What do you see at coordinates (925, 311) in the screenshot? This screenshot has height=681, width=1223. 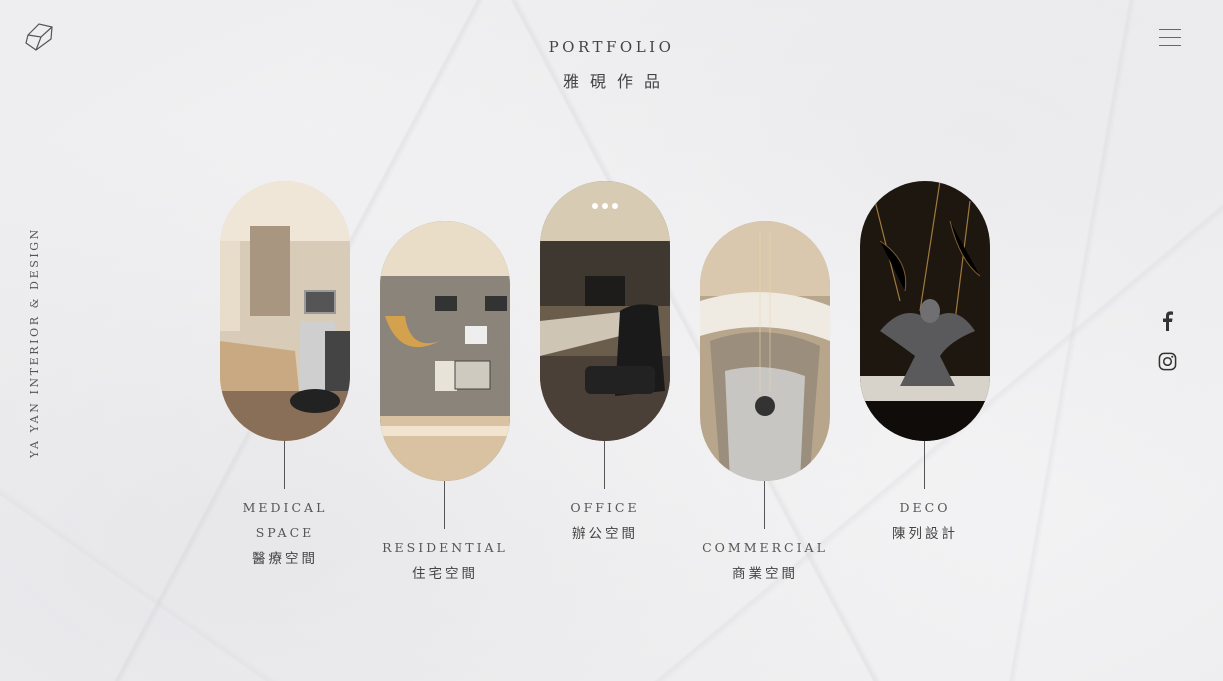 I see `deco-image` at bounding box center [925, 311].